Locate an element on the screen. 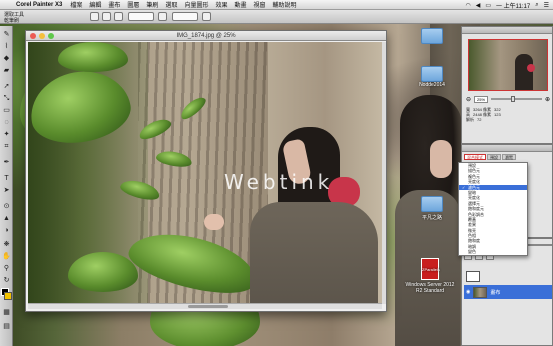  desktop-folder is located at coordinates (432, 37).